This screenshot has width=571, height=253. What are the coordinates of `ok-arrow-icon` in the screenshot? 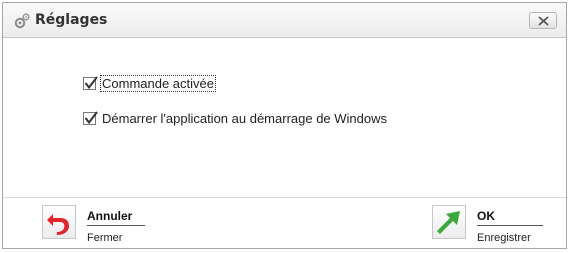 It's located at (448, 222).